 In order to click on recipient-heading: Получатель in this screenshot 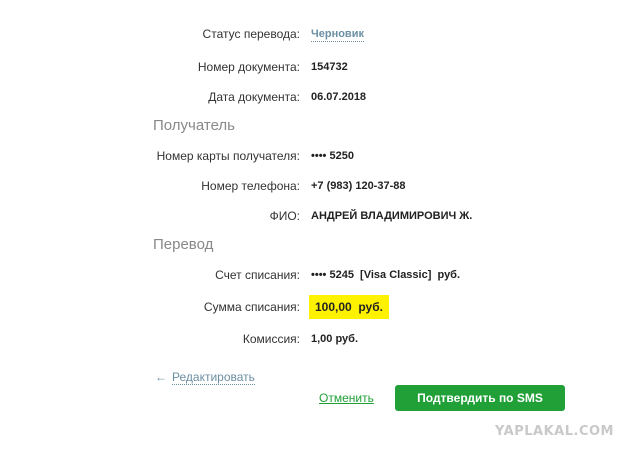, I will do `click(194, 125)`.